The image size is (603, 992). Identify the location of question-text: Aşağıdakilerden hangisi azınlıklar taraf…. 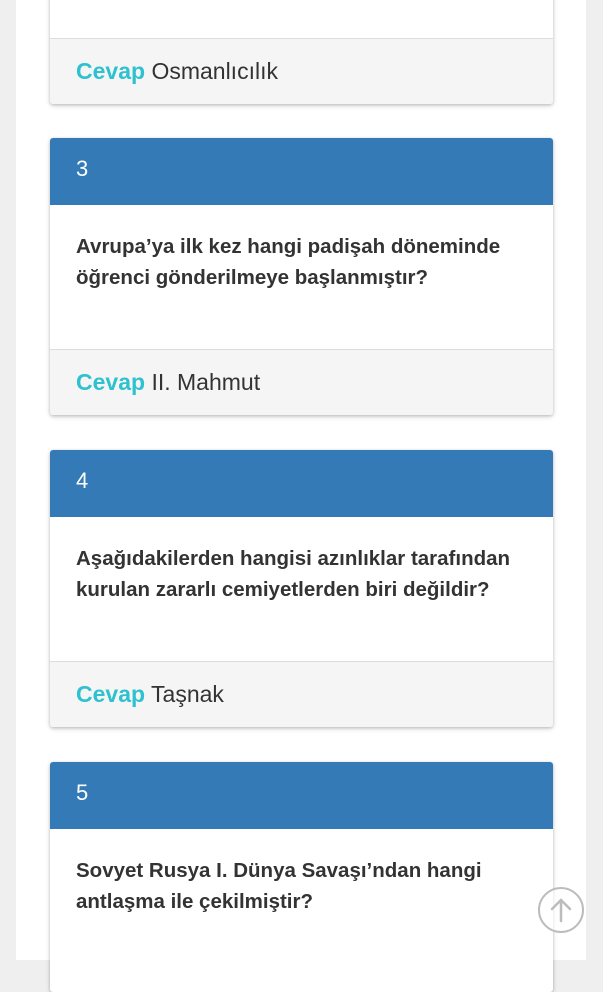
(293, 574).